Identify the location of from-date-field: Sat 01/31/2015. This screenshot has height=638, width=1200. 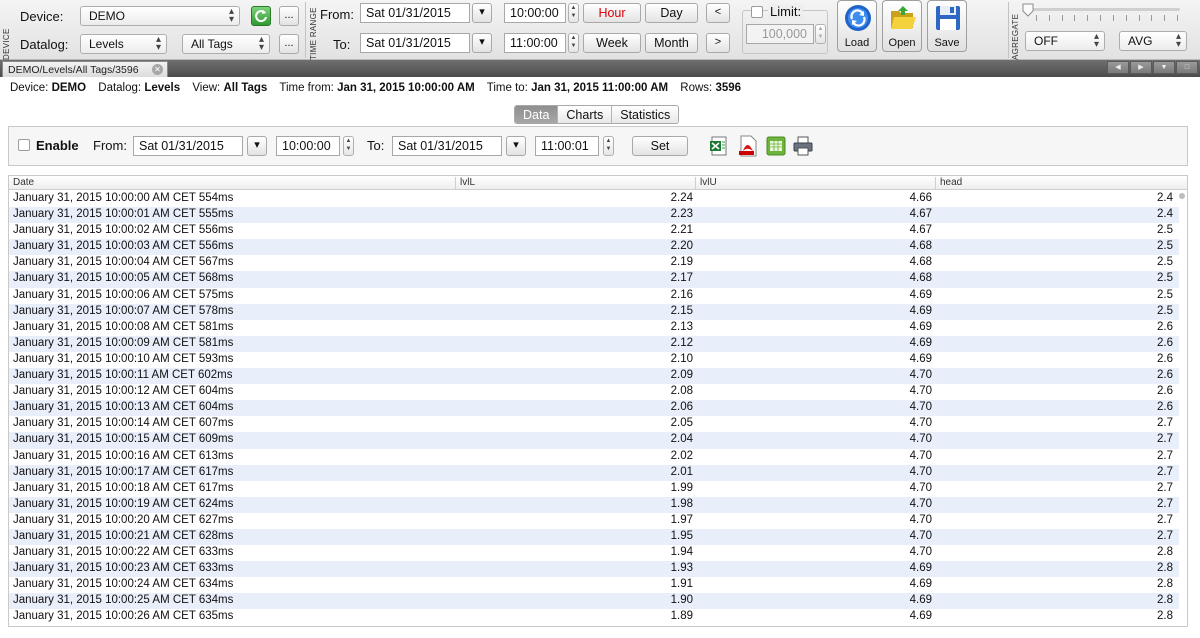
(415, 13).